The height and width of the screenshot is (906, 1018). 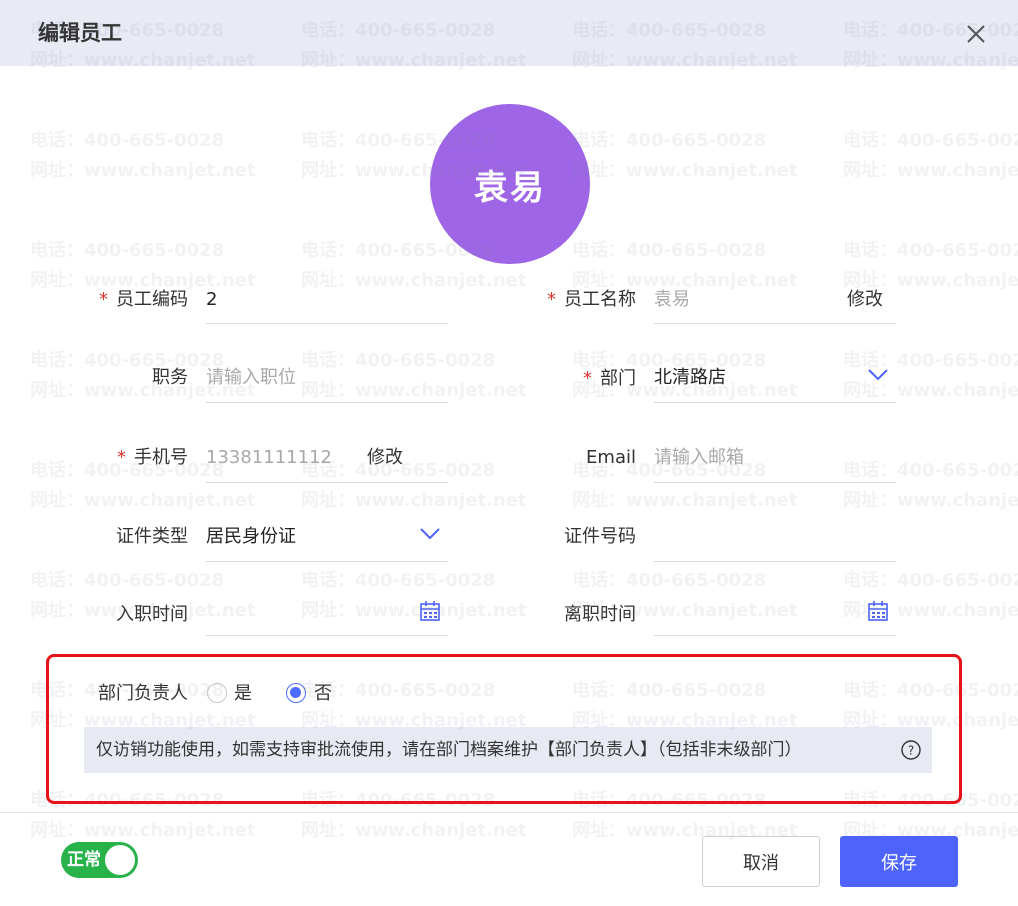 I want to click on hire-date-picker, so click(x=327, y=618).